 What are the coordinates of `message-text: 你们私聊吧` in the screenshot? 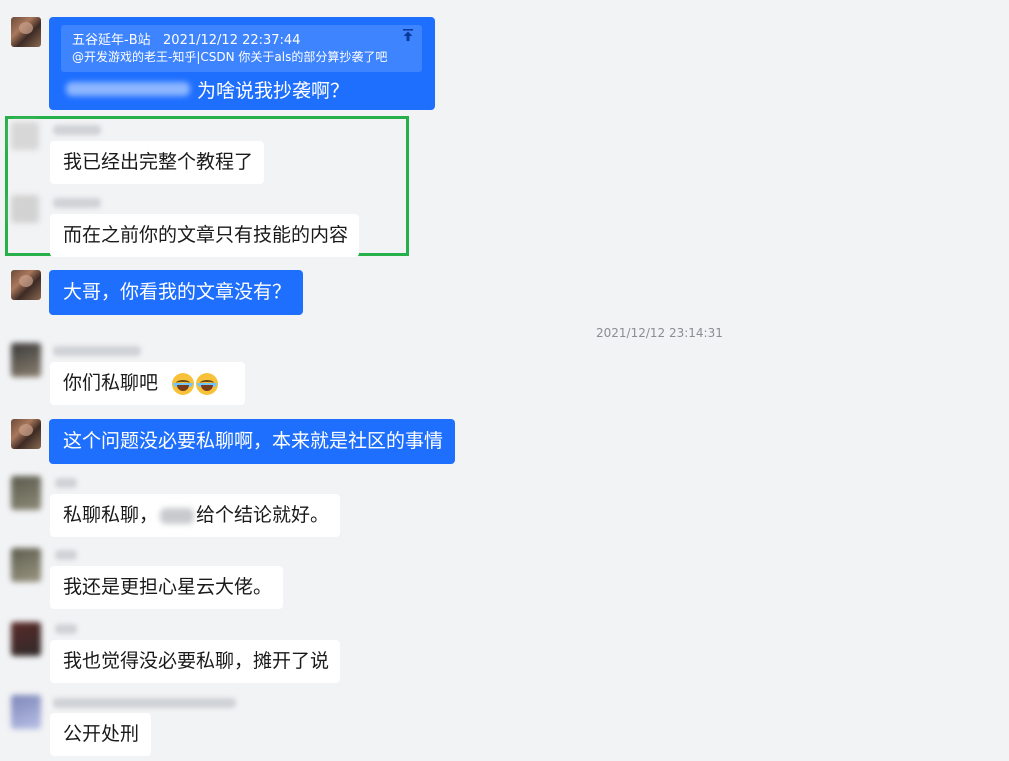 It's located at (111, 383).